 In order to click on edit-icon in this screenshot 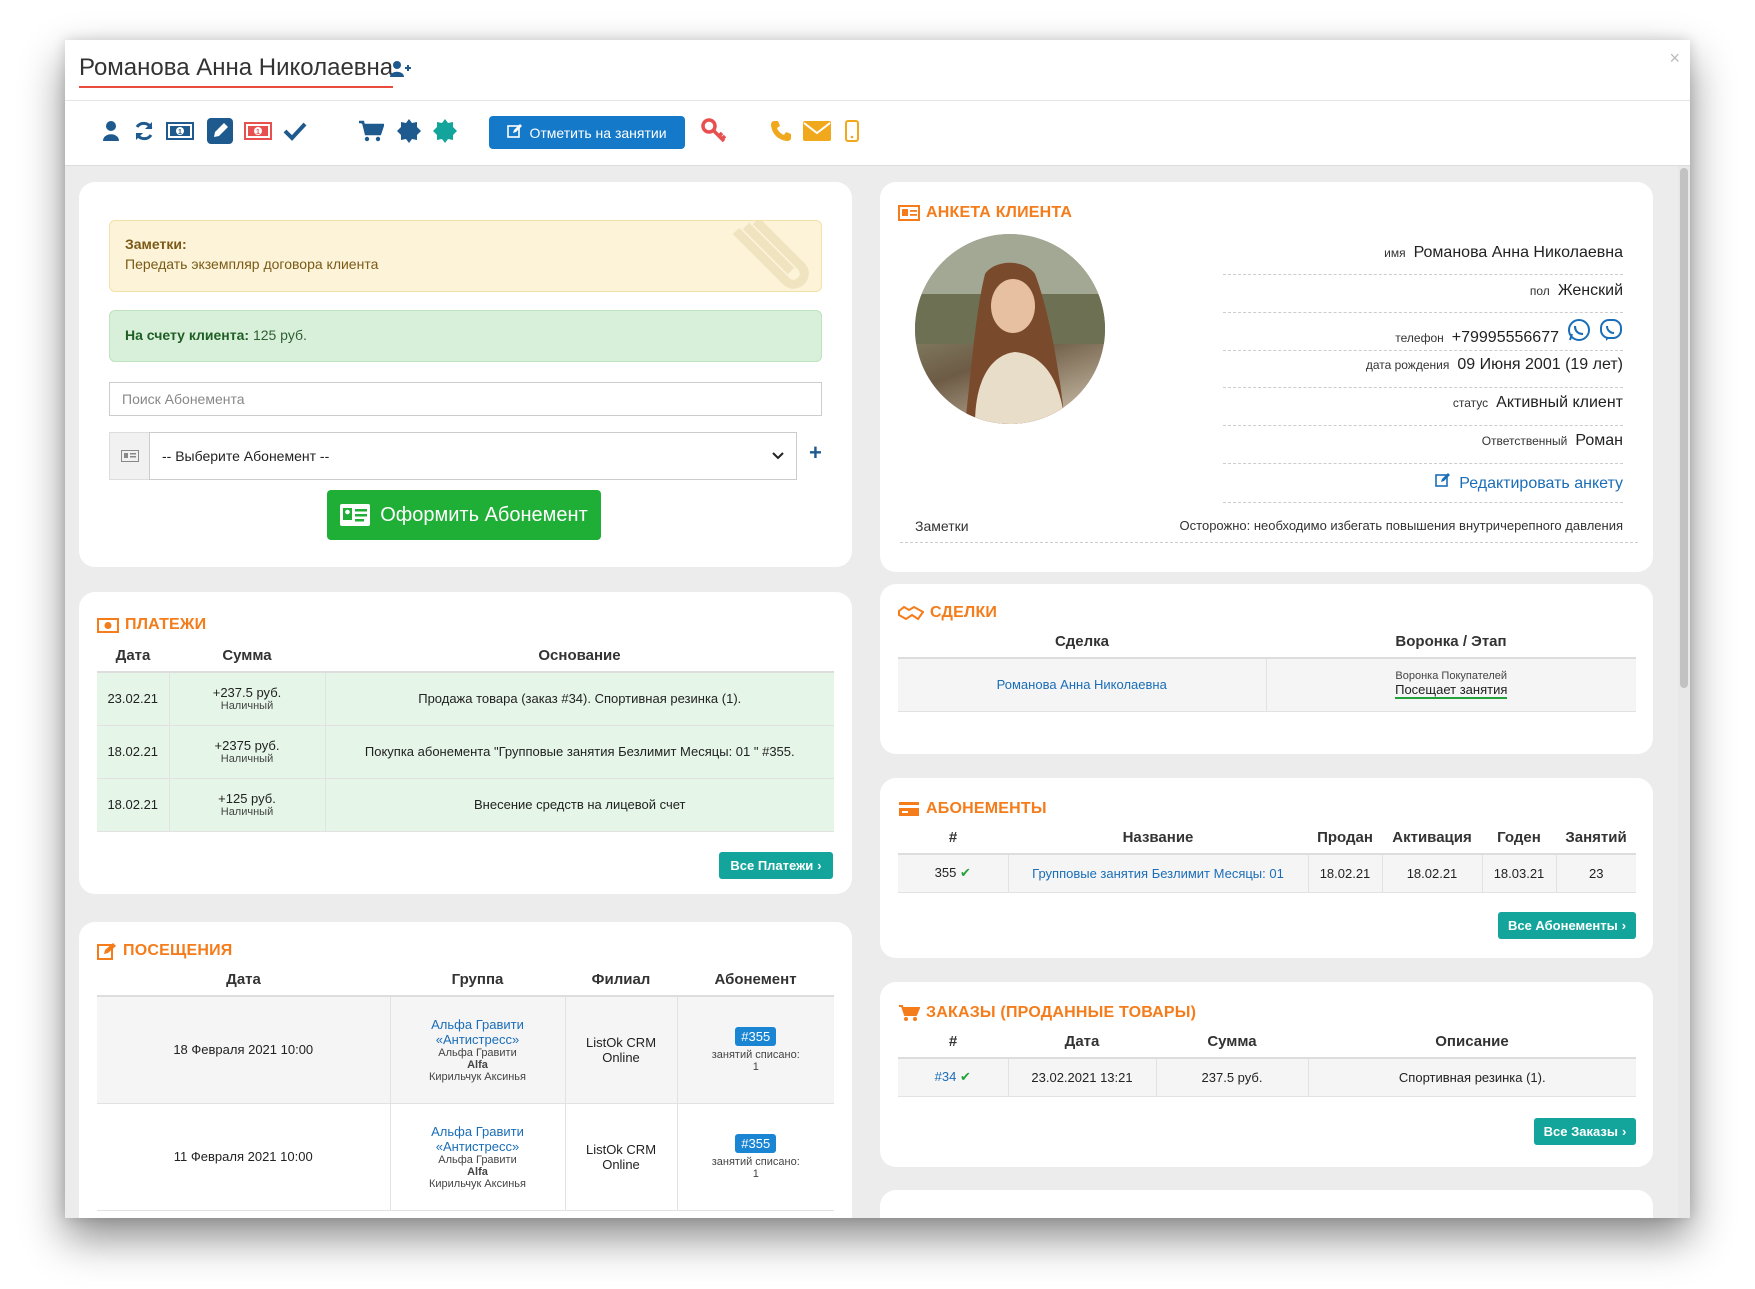, I will do `click(220, 131)`.